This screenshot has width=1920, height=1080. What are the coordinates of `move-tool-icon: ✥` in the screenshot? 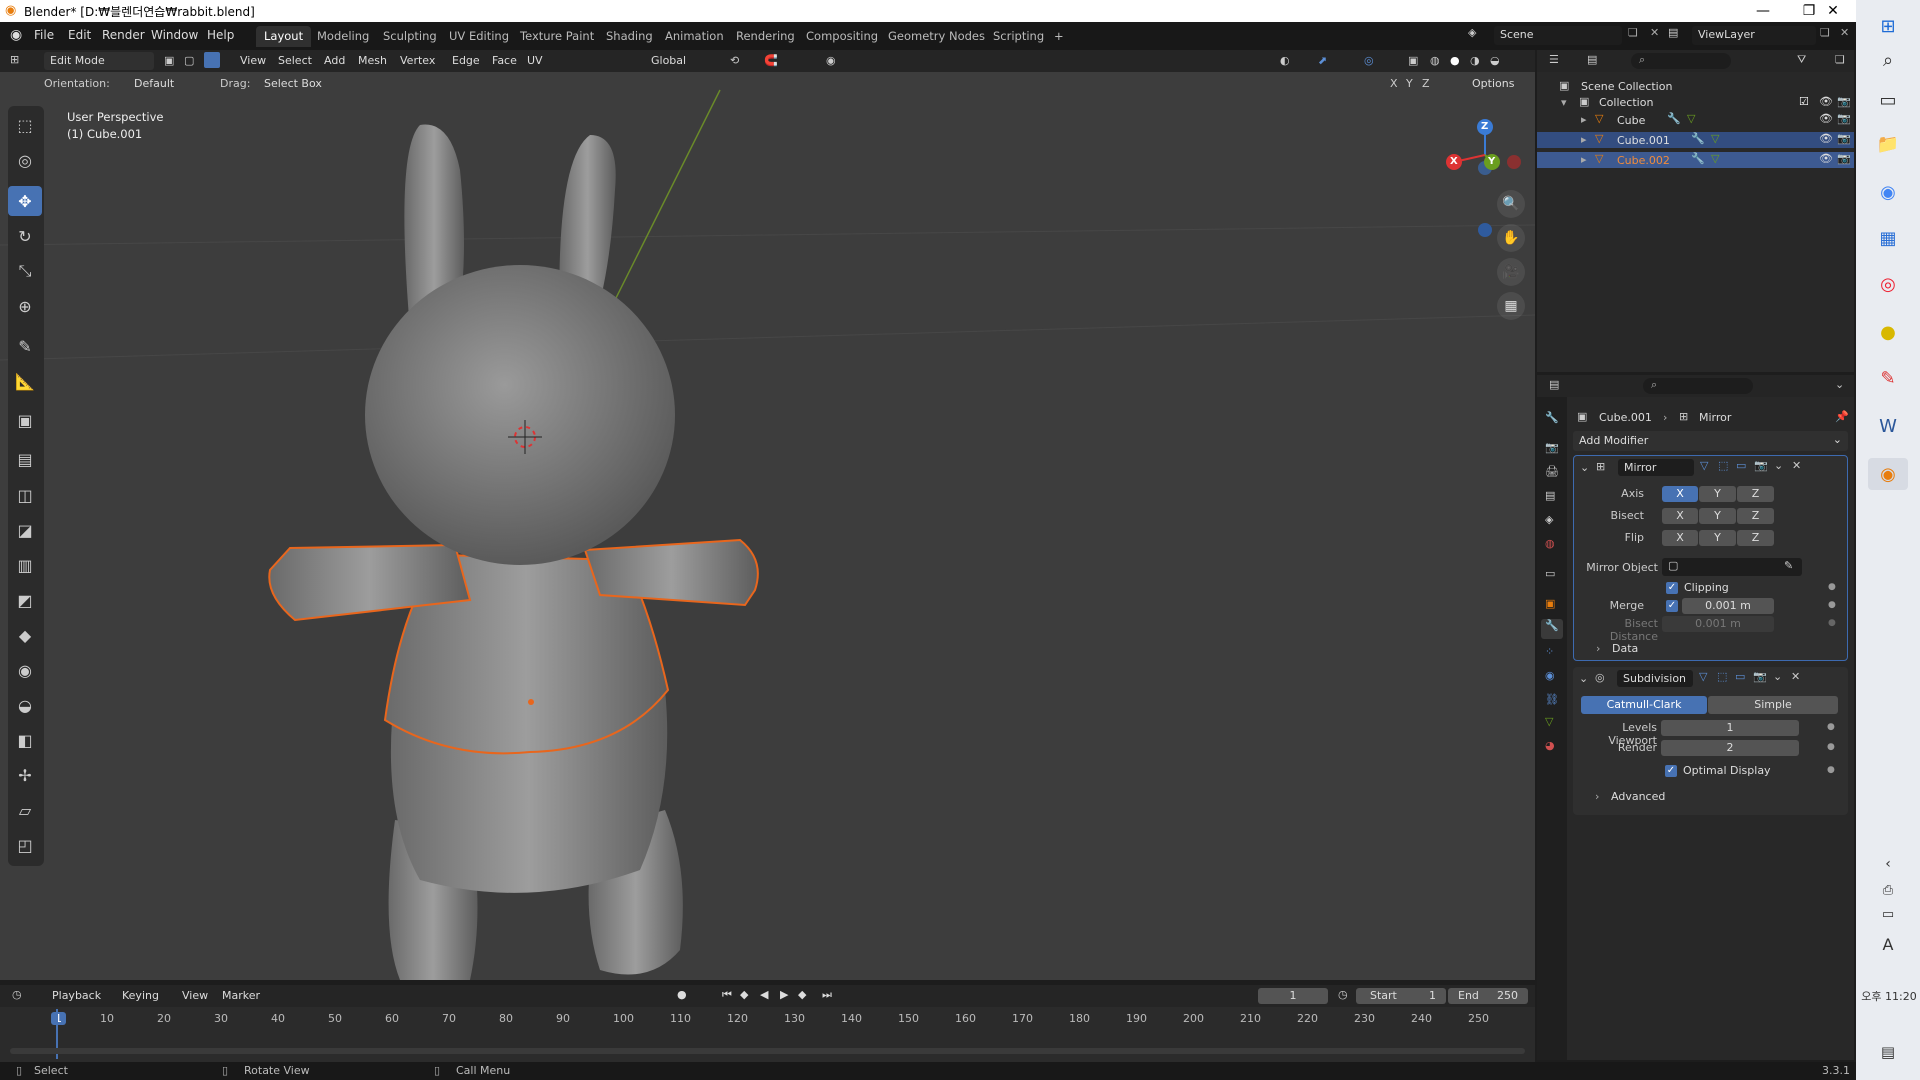 It's located at (25, 201).